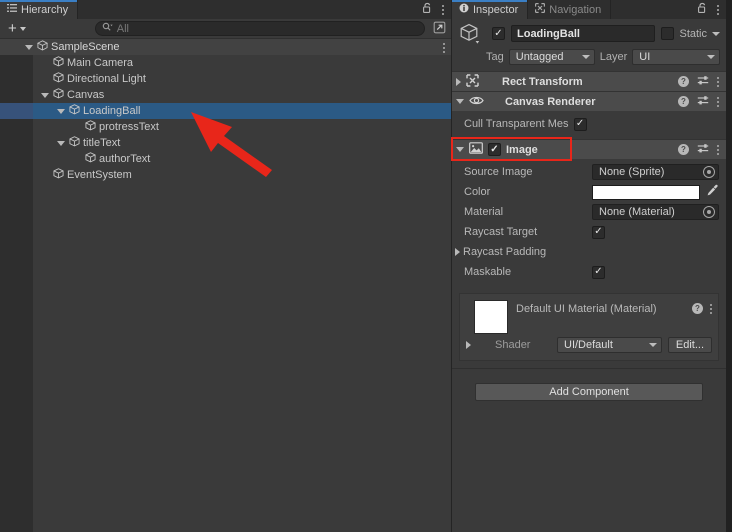 Image resolution: width=732 pixels, height=532 pixels. Describe the element at coordinates (477, 192) in the screenshot. I see `color-label: Color` at that location.